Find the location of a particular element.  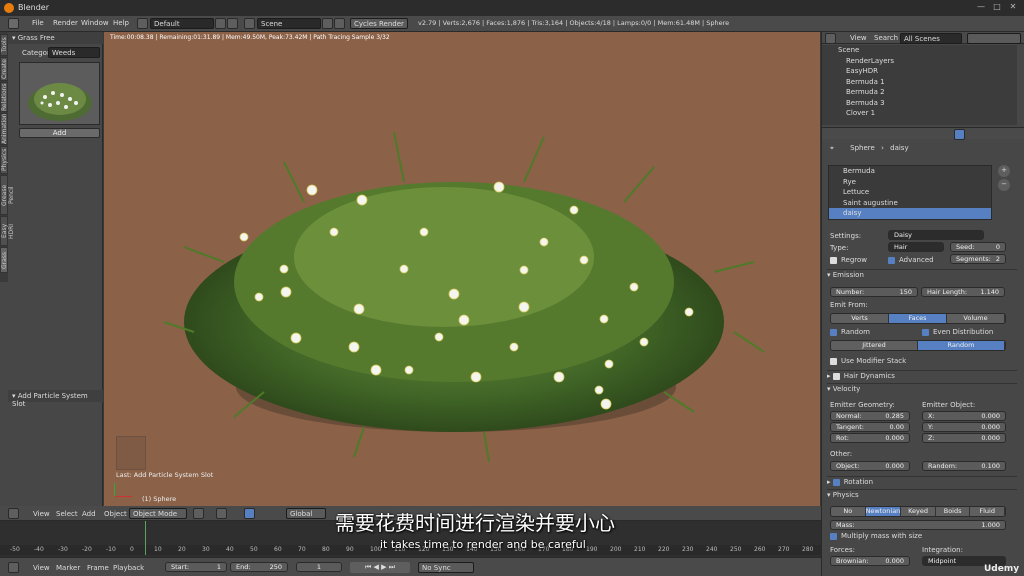

add-button: Add is located at coordinates (59, 133).